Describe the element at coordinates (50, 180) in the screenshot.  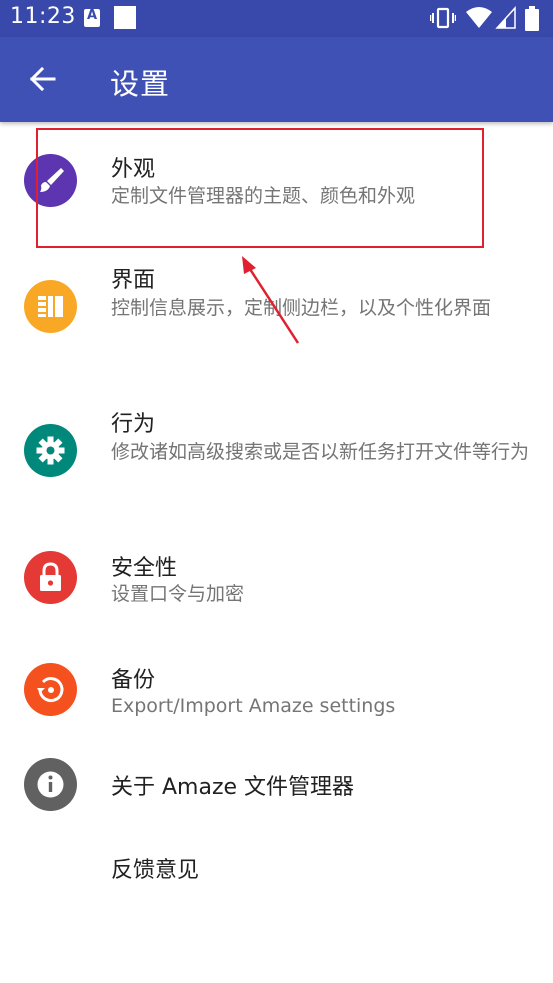
I see `brush-icon` at that location.